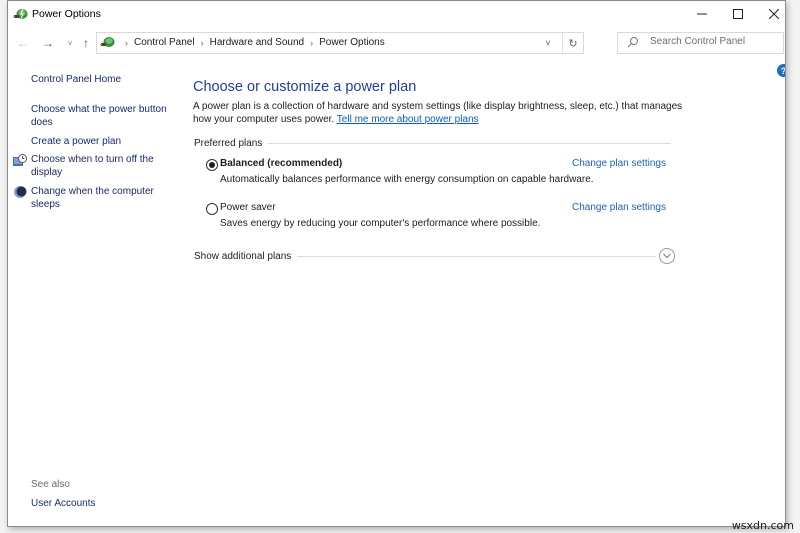 The width and height of the screenshot is (800, 533). I want to click on maximize-button, so click(738, 14).